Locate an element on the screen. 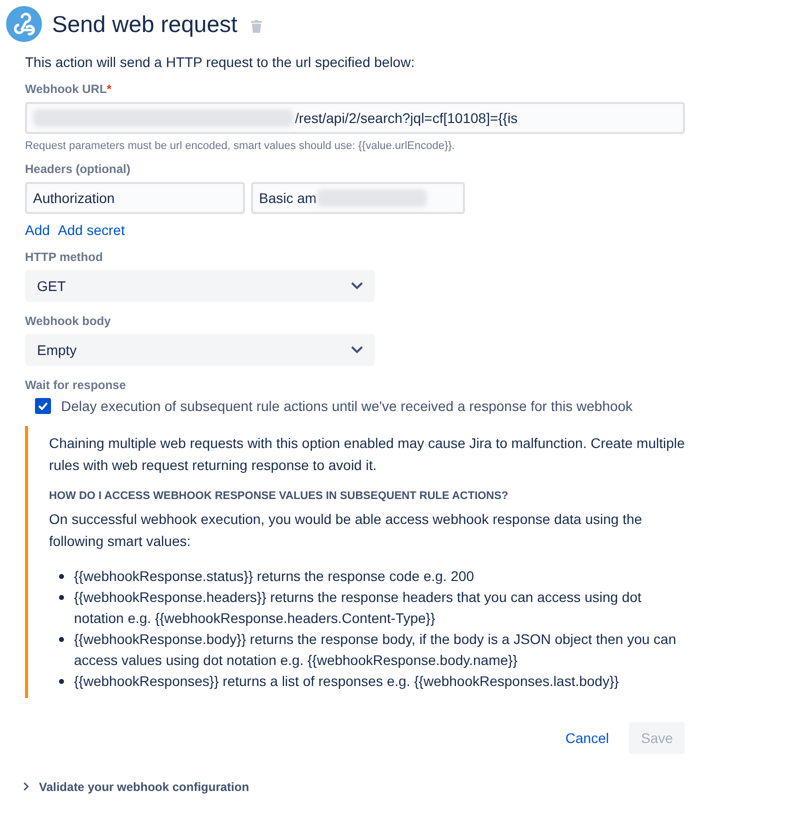  list-item-text: {{webhookResponse.body}} returns the response body, if the body is a JSON object then you can access values using dot notation e.g. {{webhookResponse.body.name}} is located at coordinates (376, 650).